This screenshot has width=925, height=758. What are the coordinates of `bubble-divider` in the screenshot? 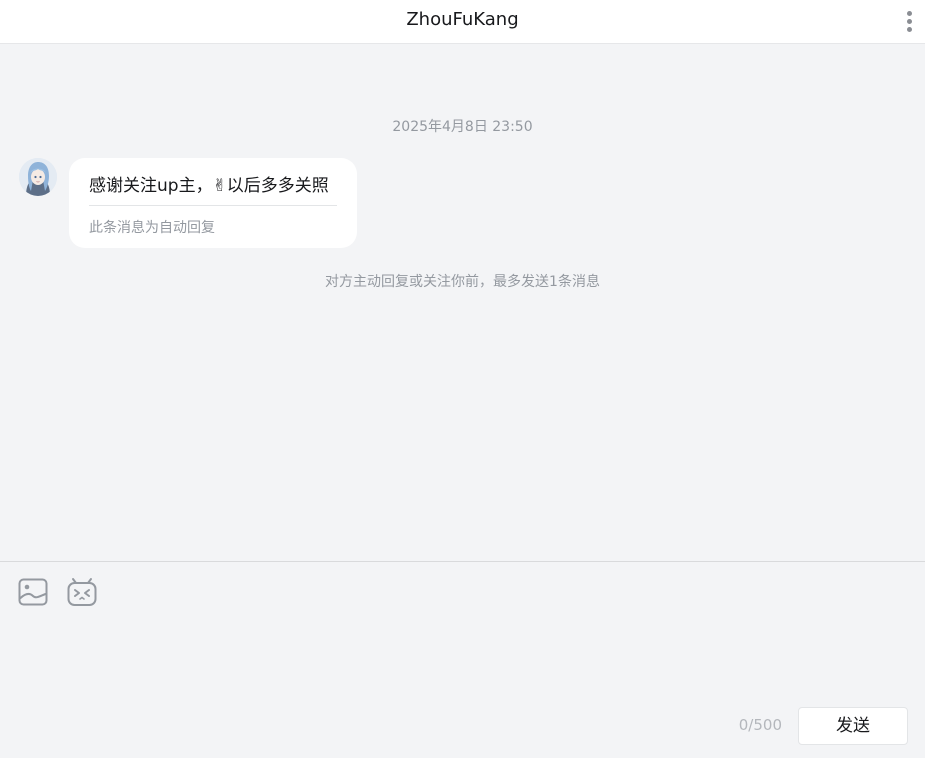 It's located at (213, 205).